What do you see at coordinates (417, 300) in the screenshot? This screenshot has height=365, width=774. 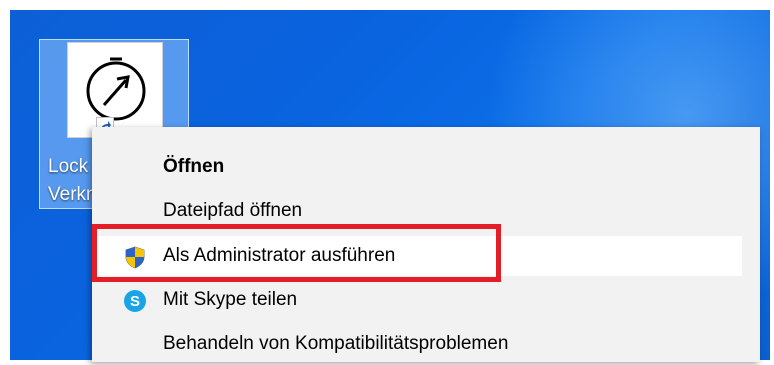 I see `menu-item-share-skype: S Mit Skype teilen` at bounding box center [417, 300].